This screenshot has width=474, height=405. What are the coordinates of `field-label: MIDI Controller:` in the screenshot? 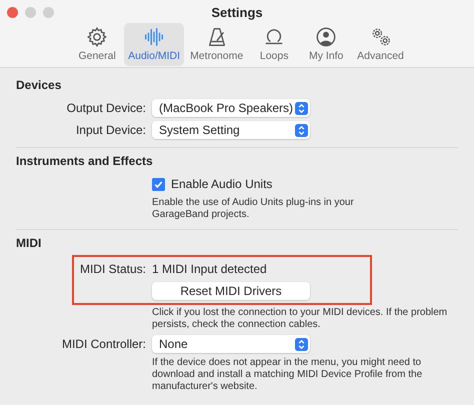 It's located at (103, 344).